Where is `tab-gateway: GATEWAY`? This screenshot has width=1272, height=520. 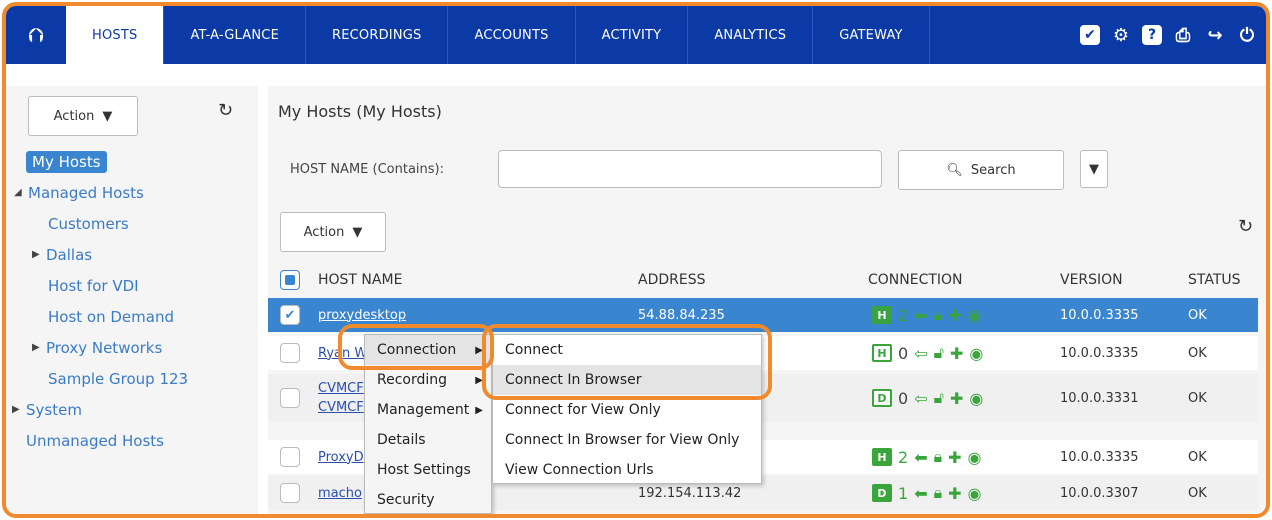 tab-gateway: GATEWAY is located at coordinates (871, 35).